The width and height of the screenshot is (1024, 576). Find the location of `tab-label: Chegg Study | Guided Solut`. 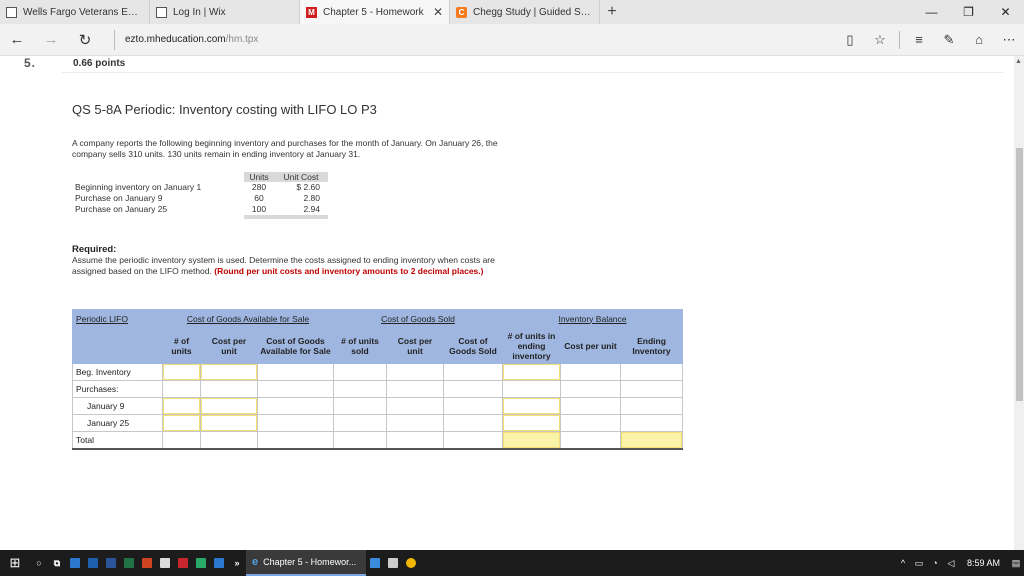

tab-label: Chegg Study | Guided Solut is located at coordinates (533, 12).